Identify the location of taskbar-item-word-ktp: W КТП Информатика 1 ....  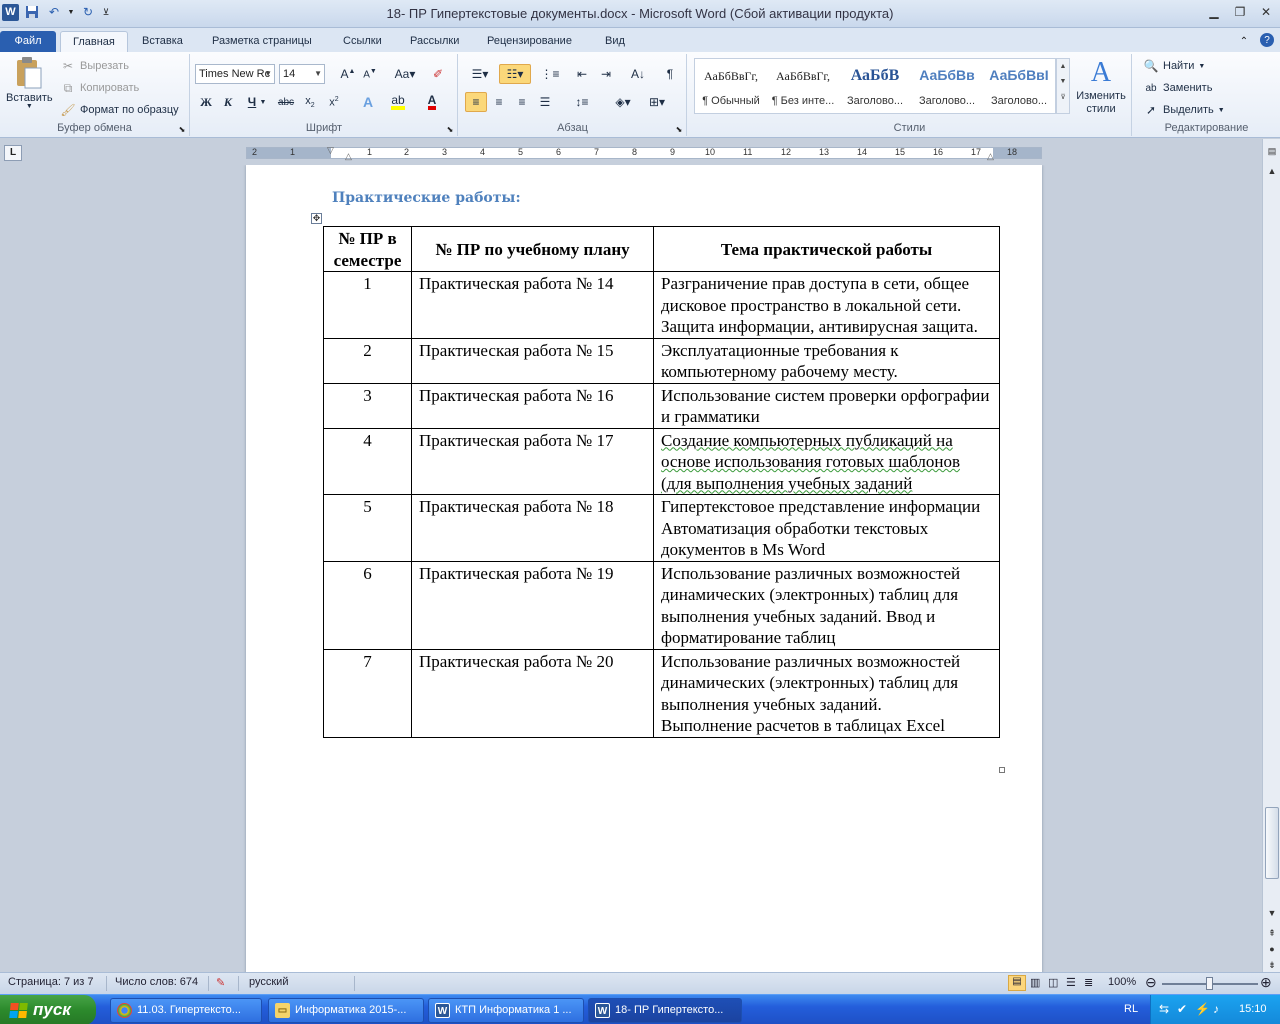
(506, 1010).